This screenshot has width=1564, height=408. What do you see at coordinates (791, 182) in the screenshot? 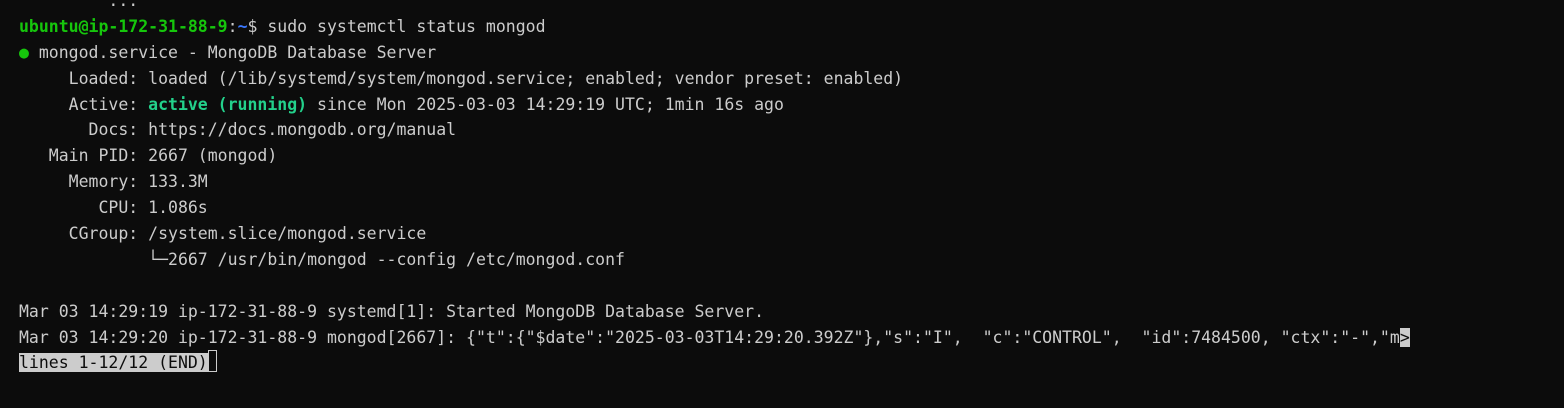
I see `memory-line: Memory: 133.3M` at bounding box center [791, 182].